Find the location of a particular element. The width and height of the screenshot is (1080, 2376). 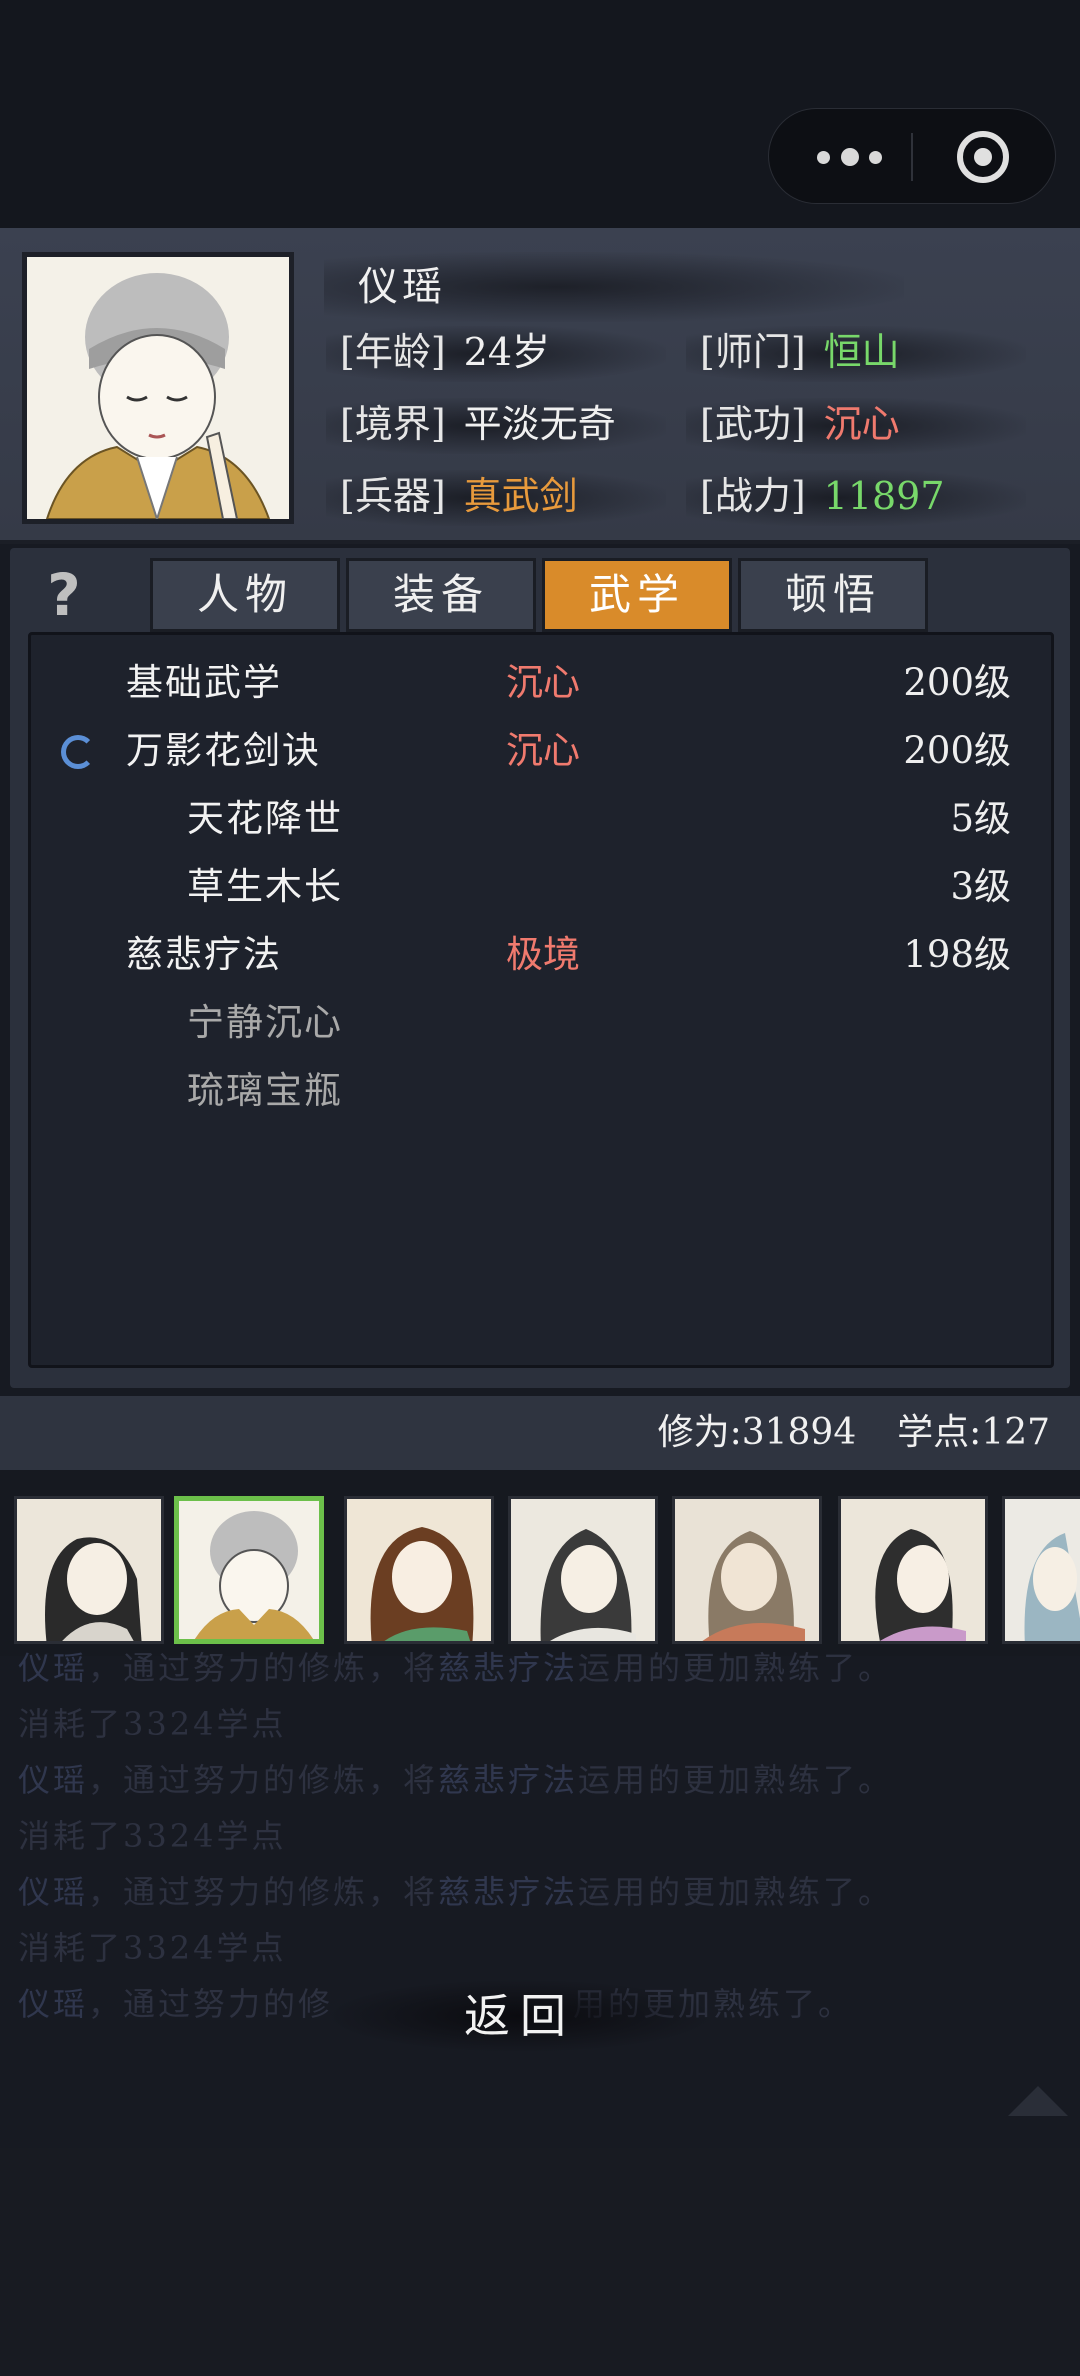

list-item: 草生木长 3级 is located at coordinates (541, 887).